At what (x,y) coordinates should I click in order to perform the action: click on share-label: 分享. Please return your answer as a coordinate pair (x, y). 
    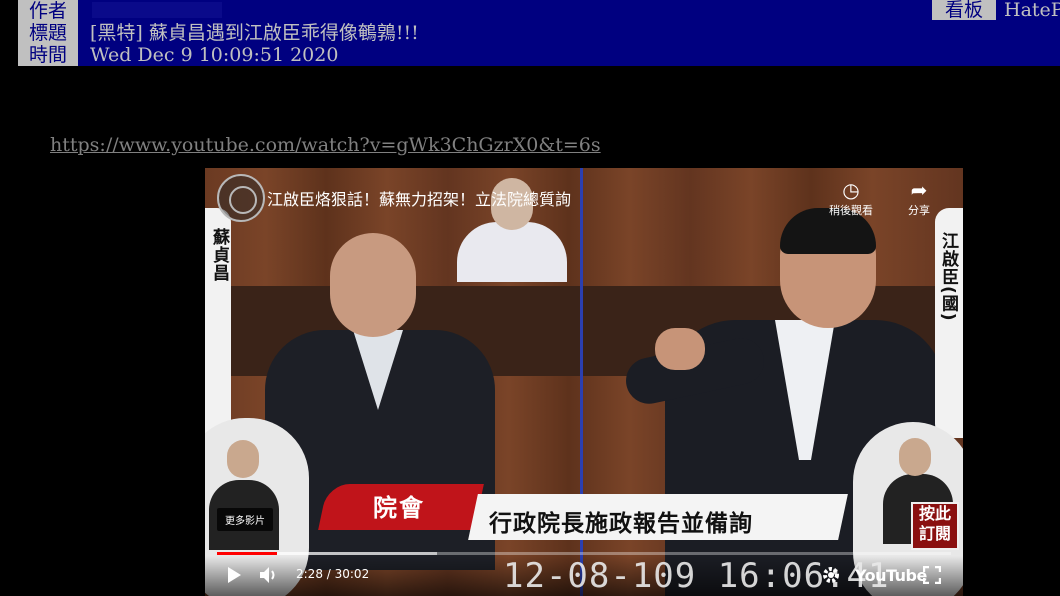
    Looking at the image, I should click on (919, 210).